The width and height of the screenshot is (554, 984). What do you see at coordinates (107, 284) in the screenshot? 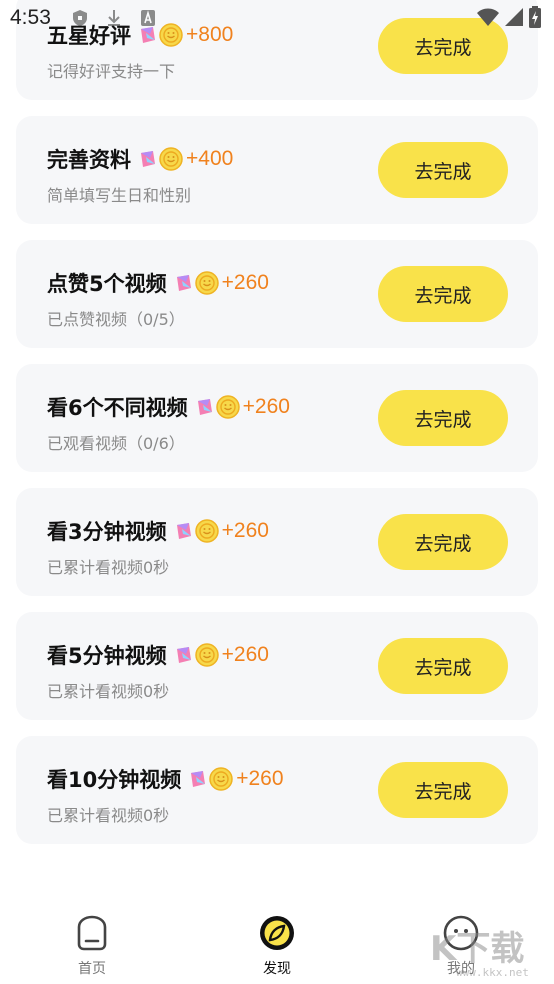
I see `task-title: 点赞5个视频` at bounding box center [107, 284].